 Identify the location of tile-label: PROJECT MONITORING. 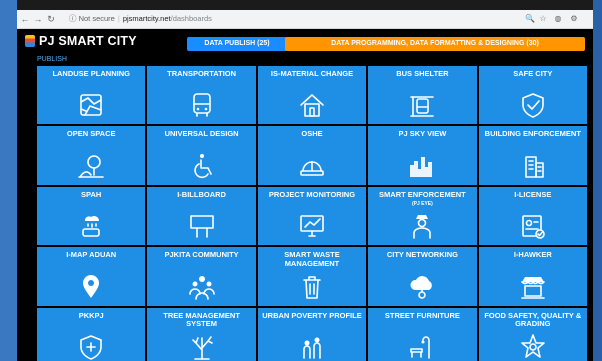
(312, 194).